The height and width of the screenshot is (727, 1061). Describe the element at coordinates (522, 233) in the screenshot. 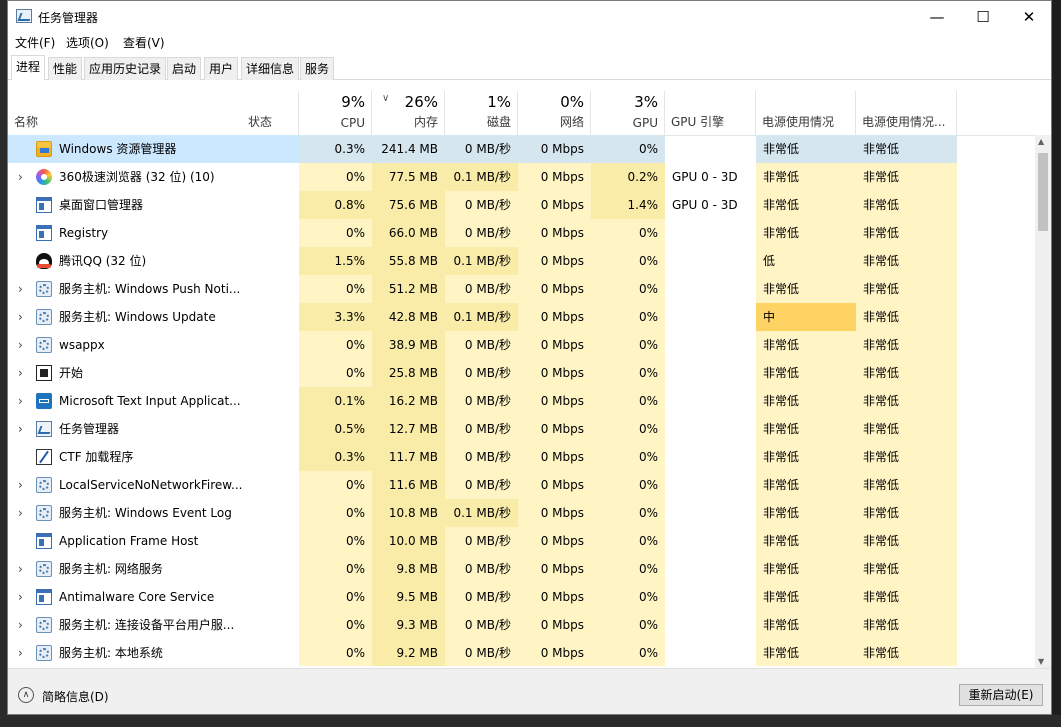

I see `table-row: Registry 0% 66.0 MB 0 MB/秒 0 Mbps 0% 非常低 非常低` at that location.